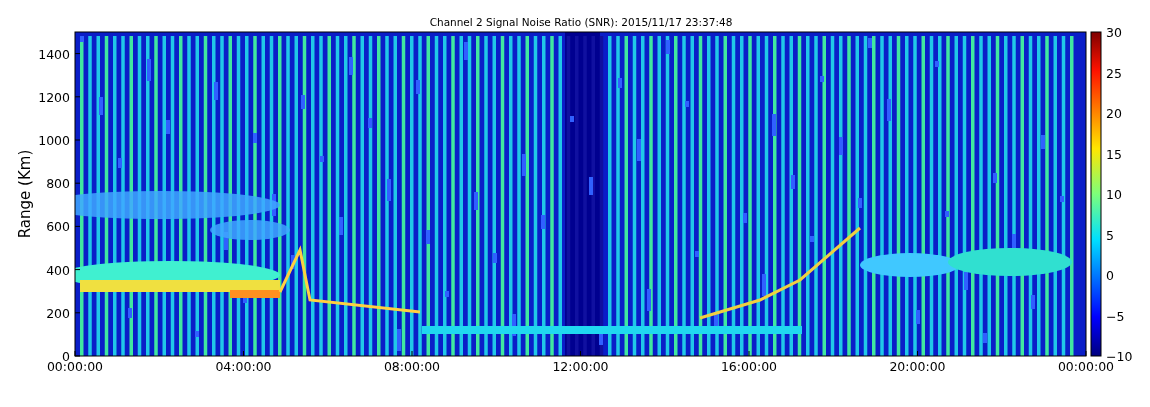  Describe the element at coordinates (54, 54) in the screenshot. I see `y-tick-label: 1400` at that location.